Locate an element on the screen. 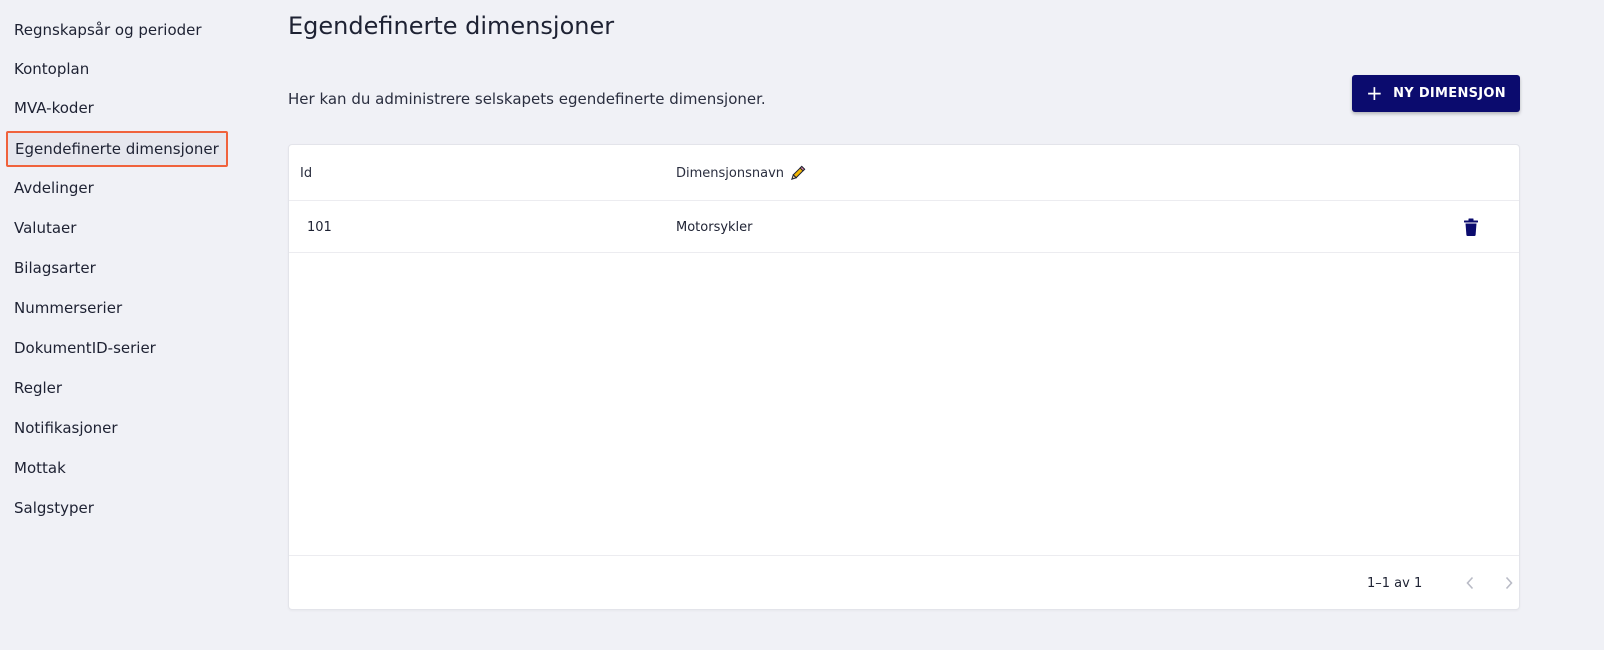 This screenshot has width=1604, height=650. table-header: Id Dimensjonsnavn is located at coordinates (904, 173).